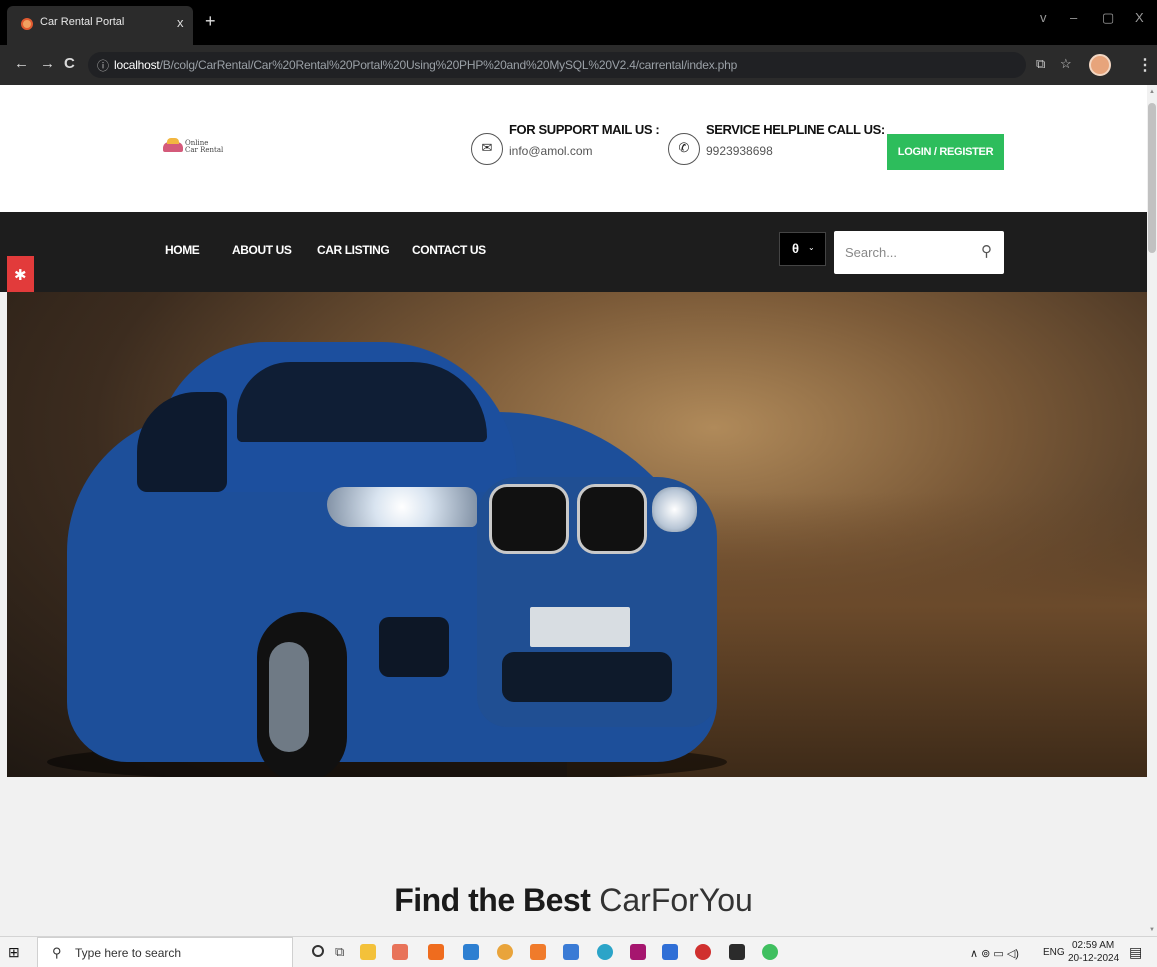  Describe the element at coordinates (1093, 958) in the screenshot. I see `tray-date: 20-12-2024` at that location.